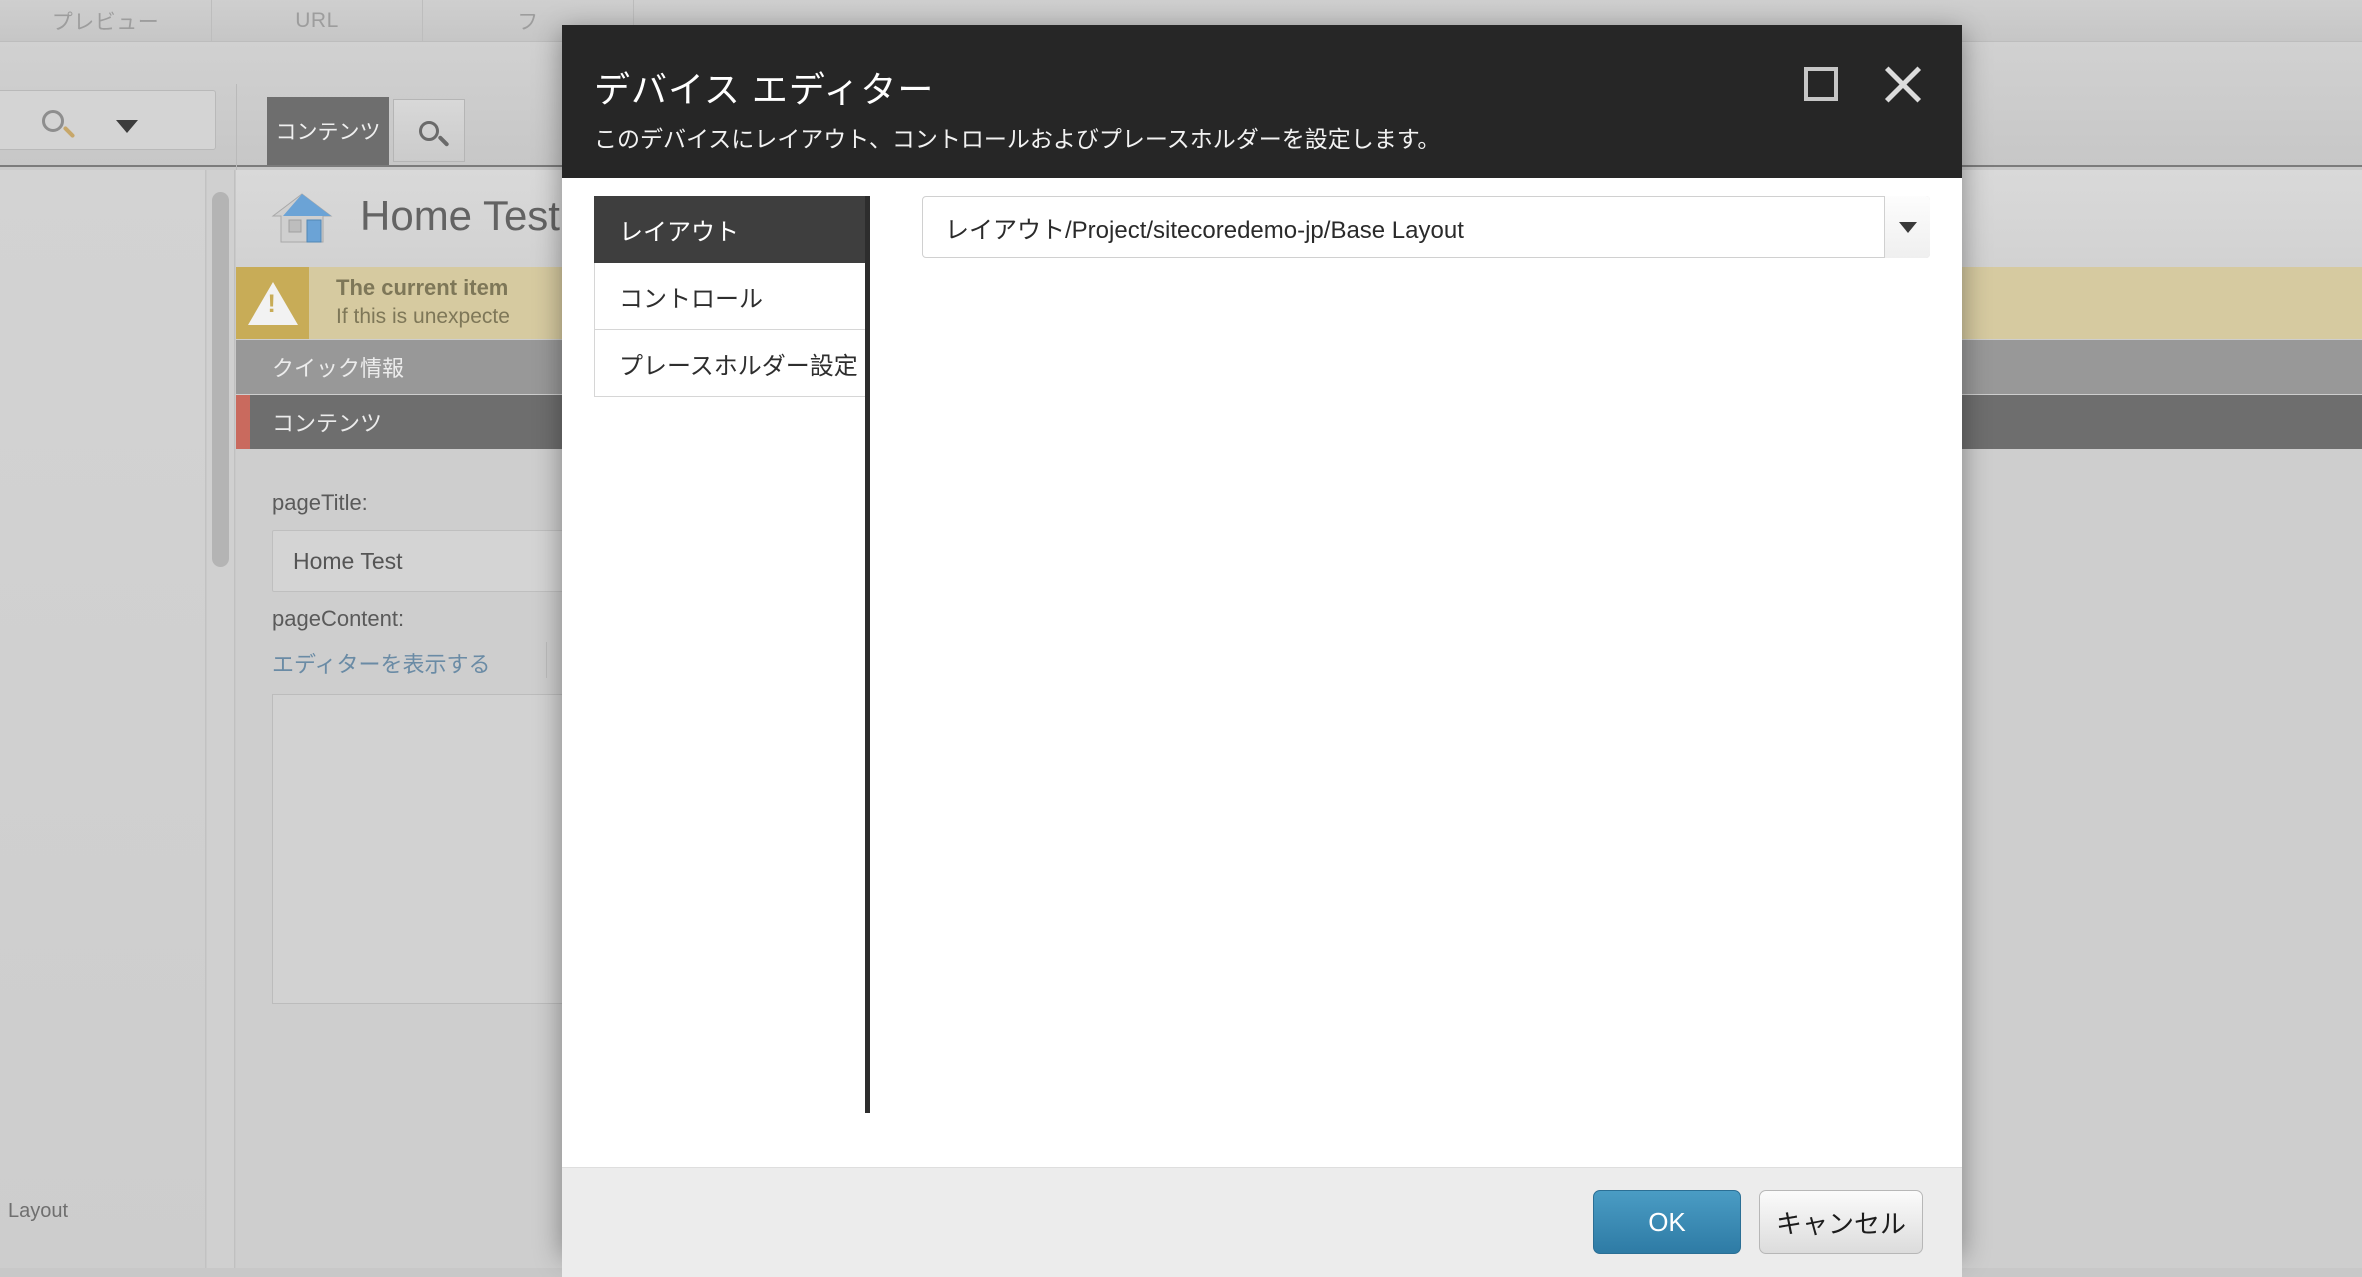  I want to click on dialog-title: デバイス エディター, so click(764, 87).